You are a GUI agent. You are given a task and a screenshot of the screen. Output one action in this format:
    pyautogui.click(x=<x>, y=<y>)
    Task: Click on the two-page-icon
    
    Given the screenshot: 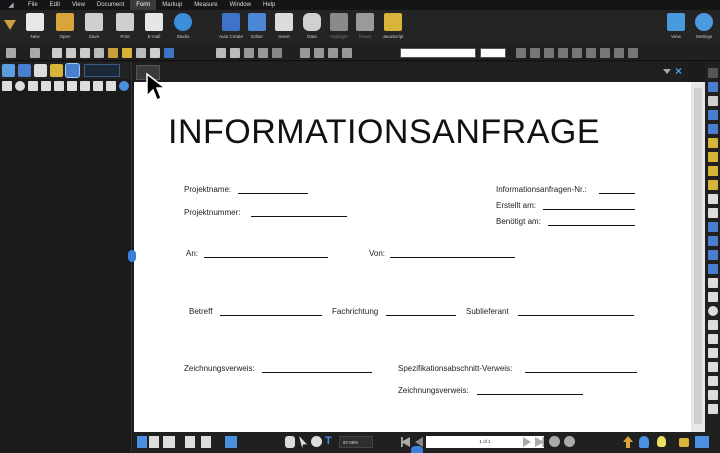 What is the action you would take?
    pyautogui.click(x=169, y=442)
    